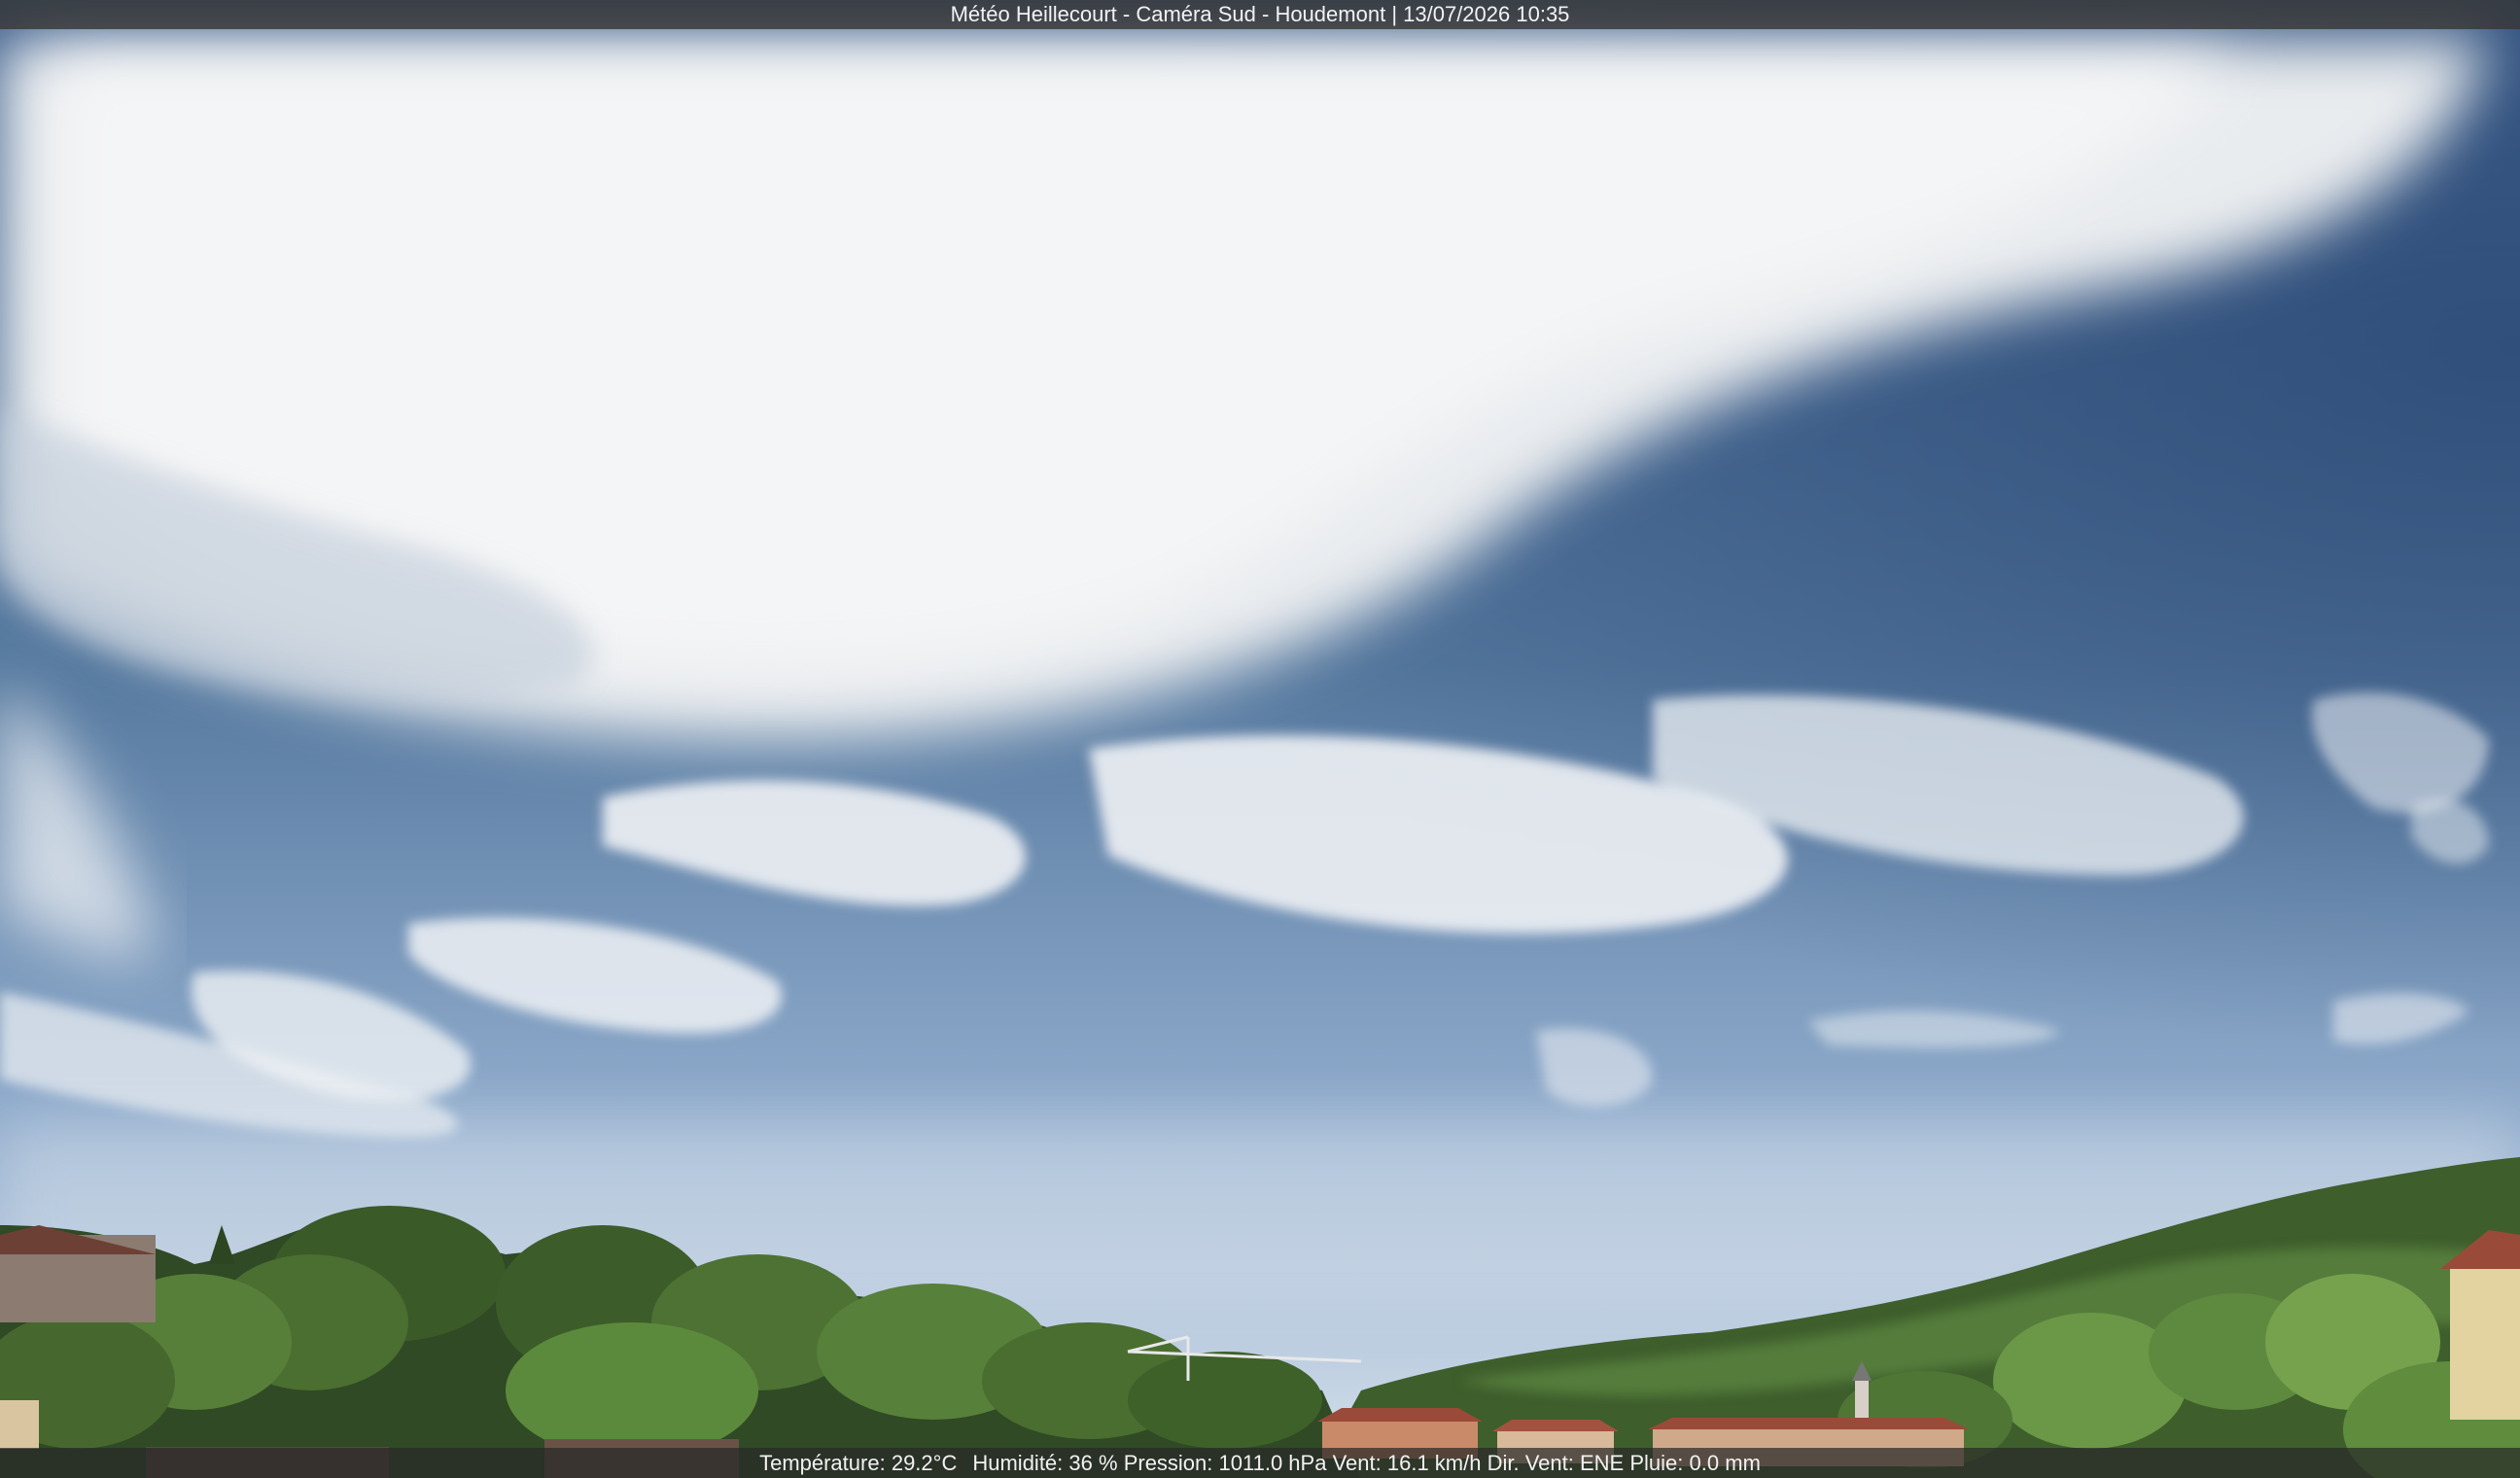 The height and width of the screenshot is (1478, 2520). Describe the element at coordinates (1018, 1463) in the screenshot. I see `humidity-label: Humidité:` at that location.